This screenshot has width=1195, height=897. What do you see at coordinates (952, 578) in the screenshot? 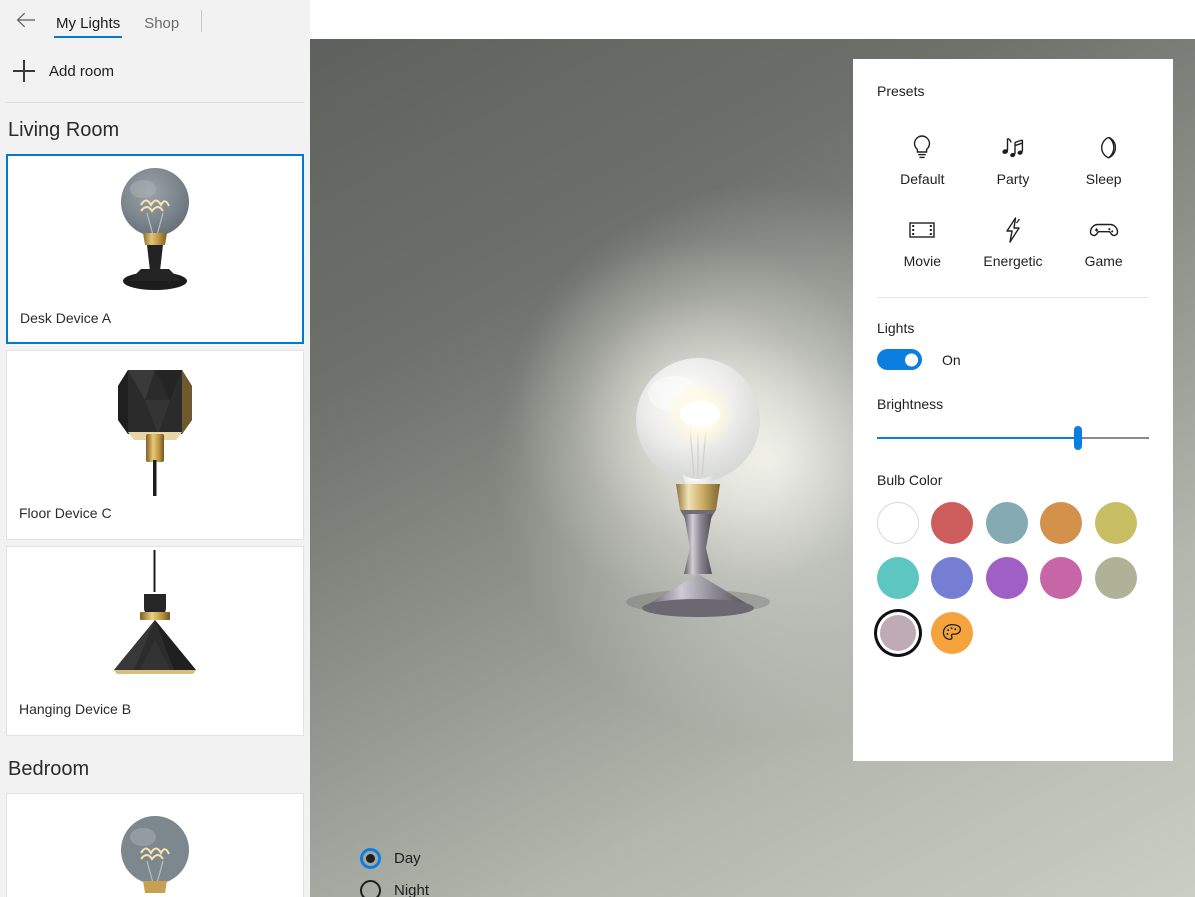
I see `swatch-periwinkle` at bounding box center [952, 578].